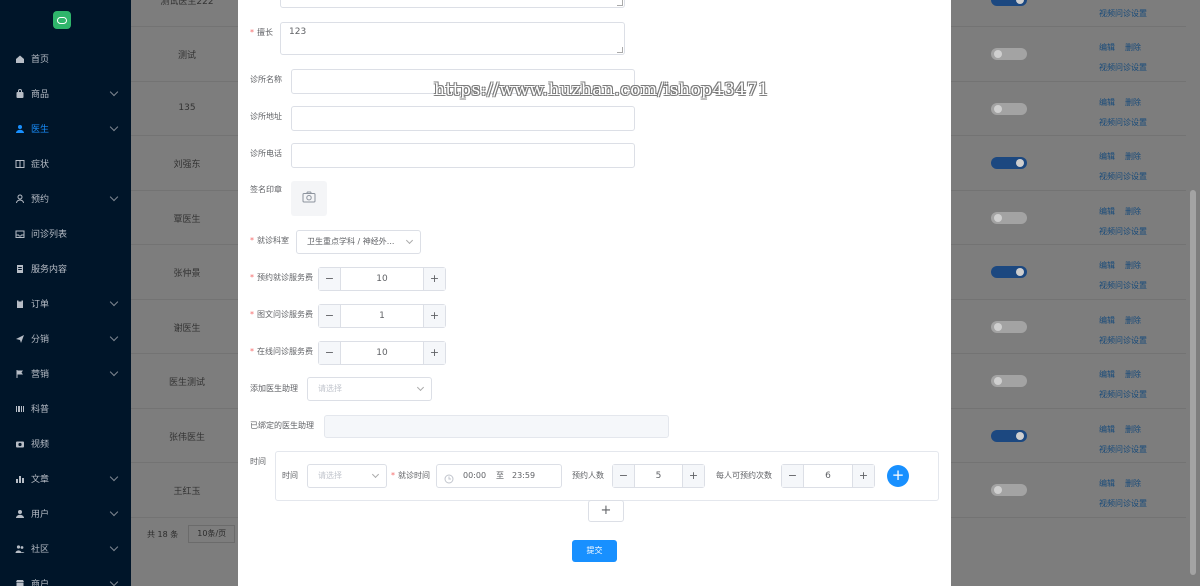 The image size is (1200, 586). Describe the element at coordinates (452, 38) in the screenshot. I see `specialty-textarea: 123` at that location.